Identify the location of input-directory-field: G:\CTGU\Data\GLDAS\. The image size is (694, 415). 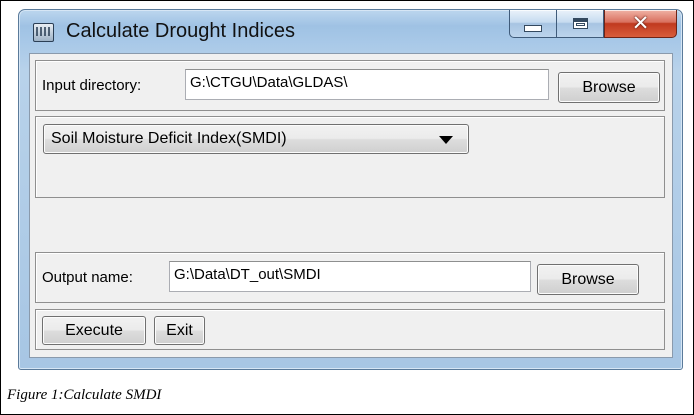
(367, 84).